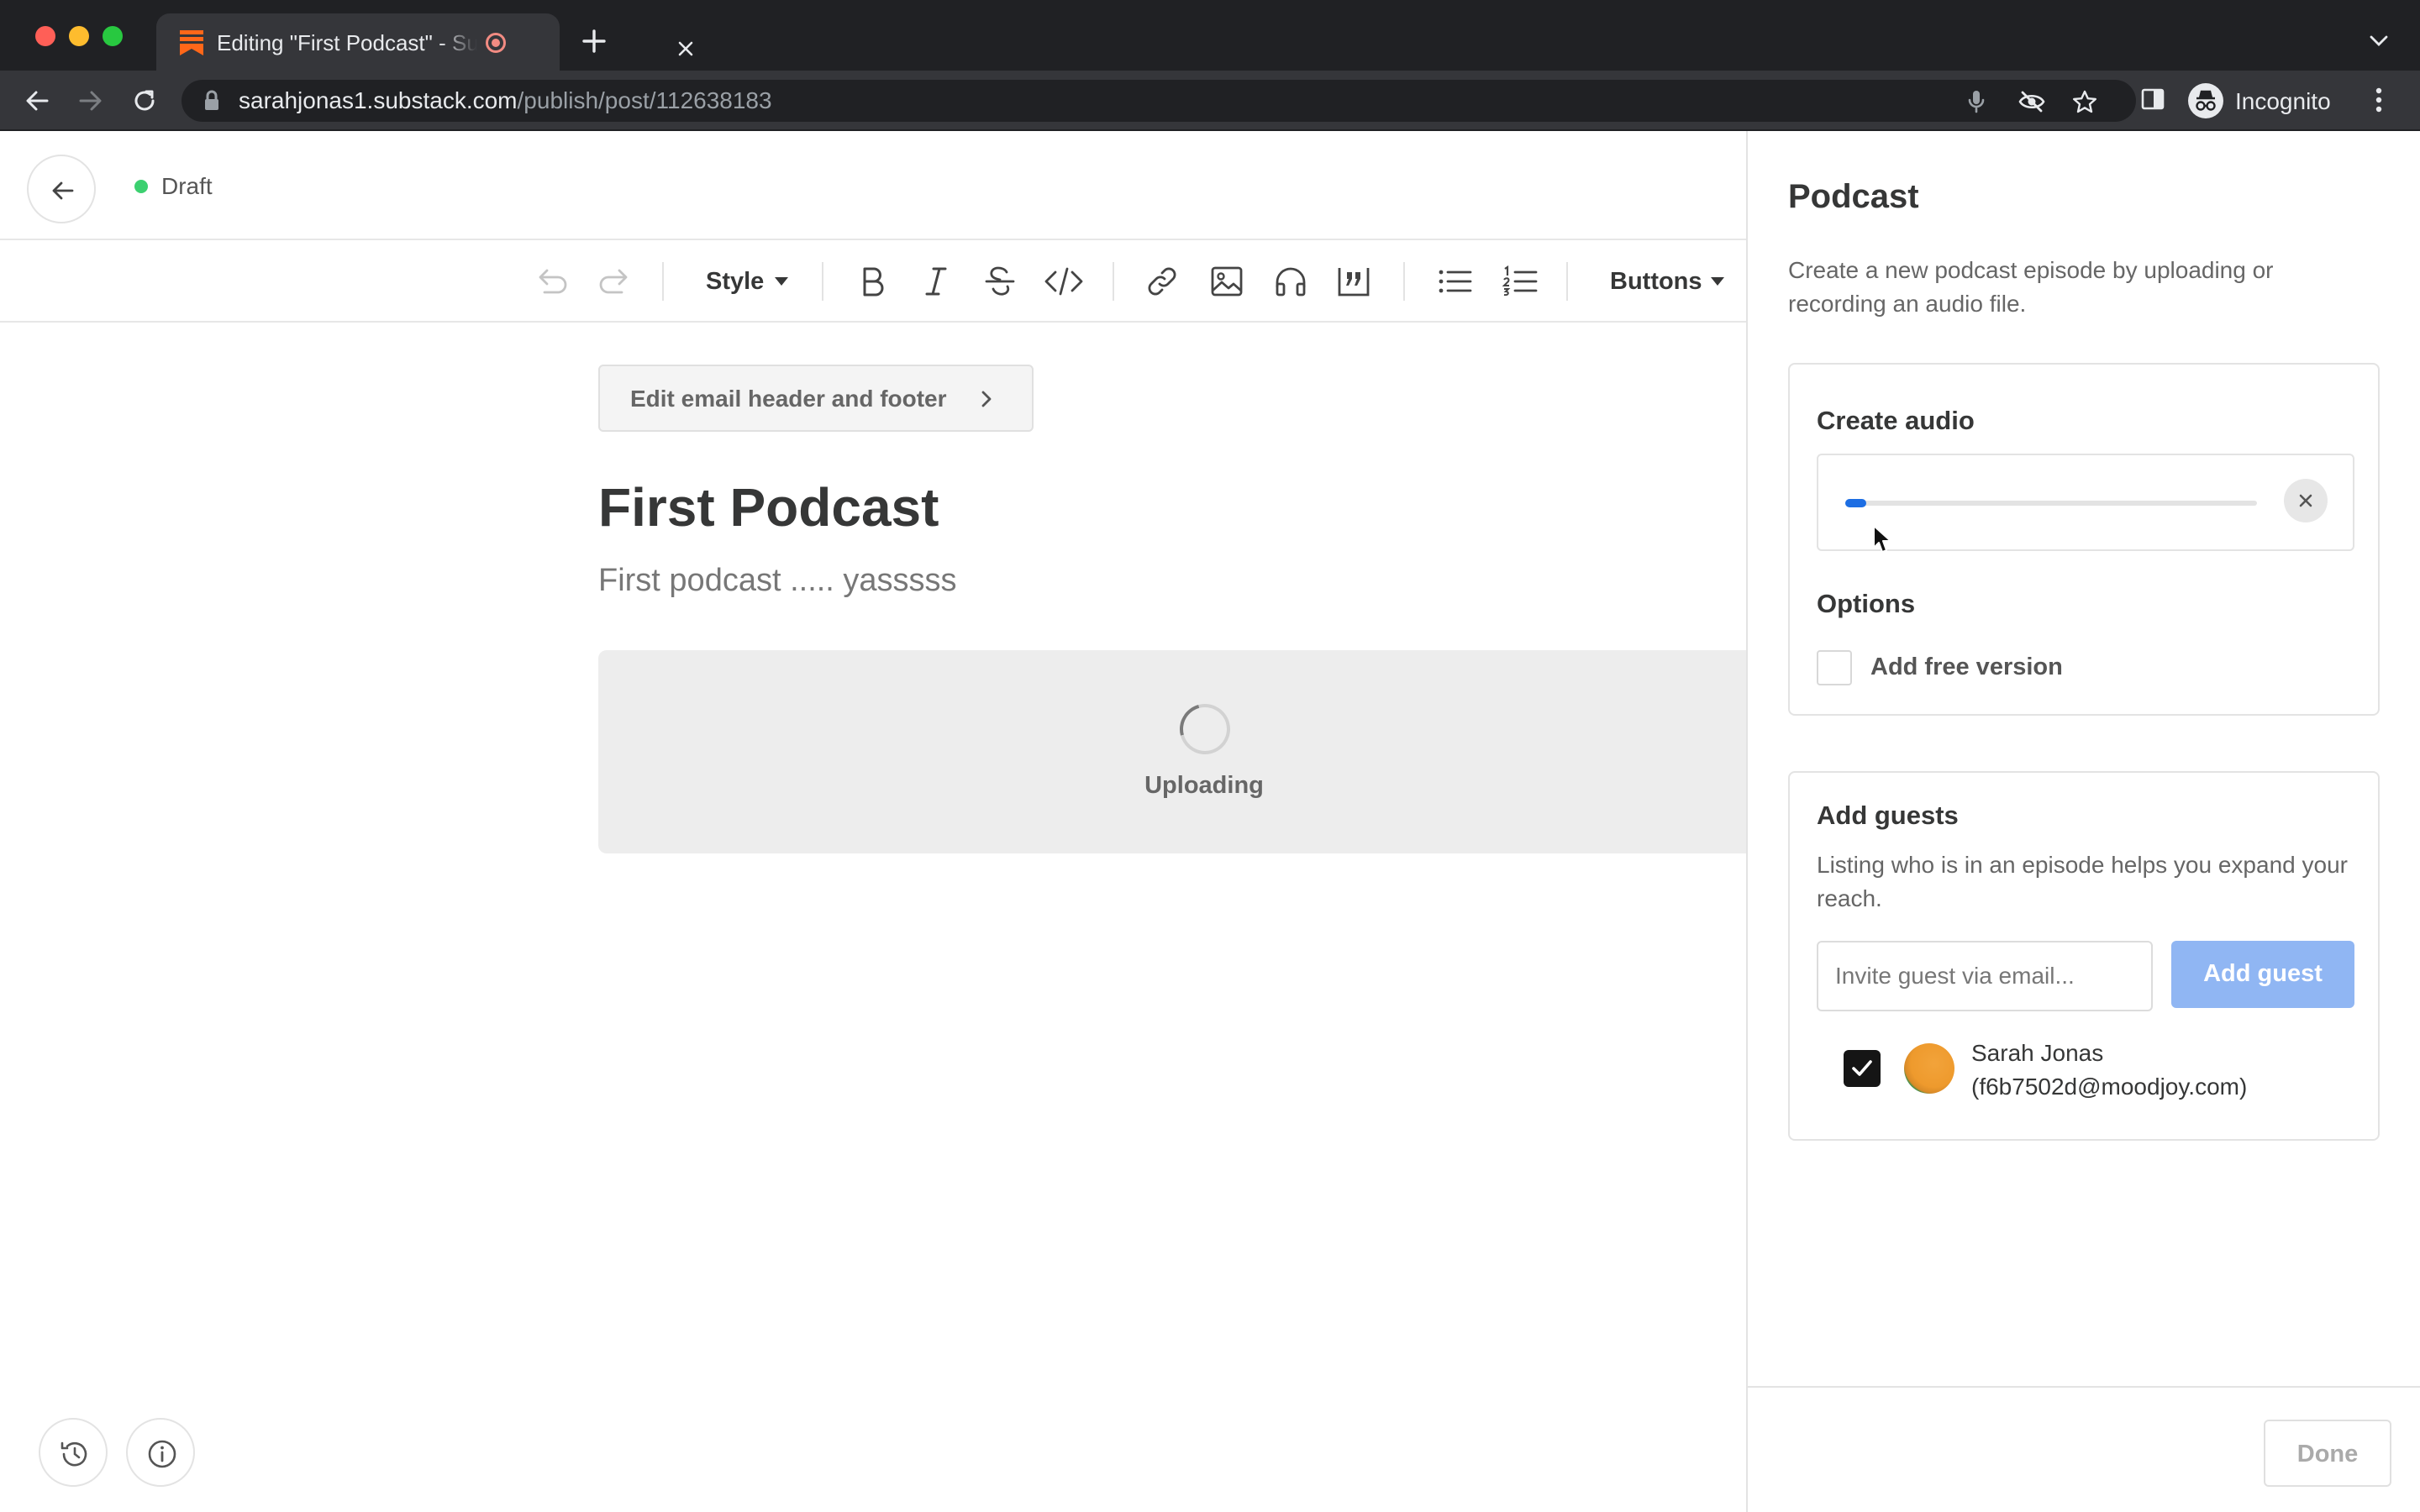 This screenshot has height=1512, width=2420. Describe the element at coordinates (73, 1452) in the screenshot. I see `post-history-button` at that location.